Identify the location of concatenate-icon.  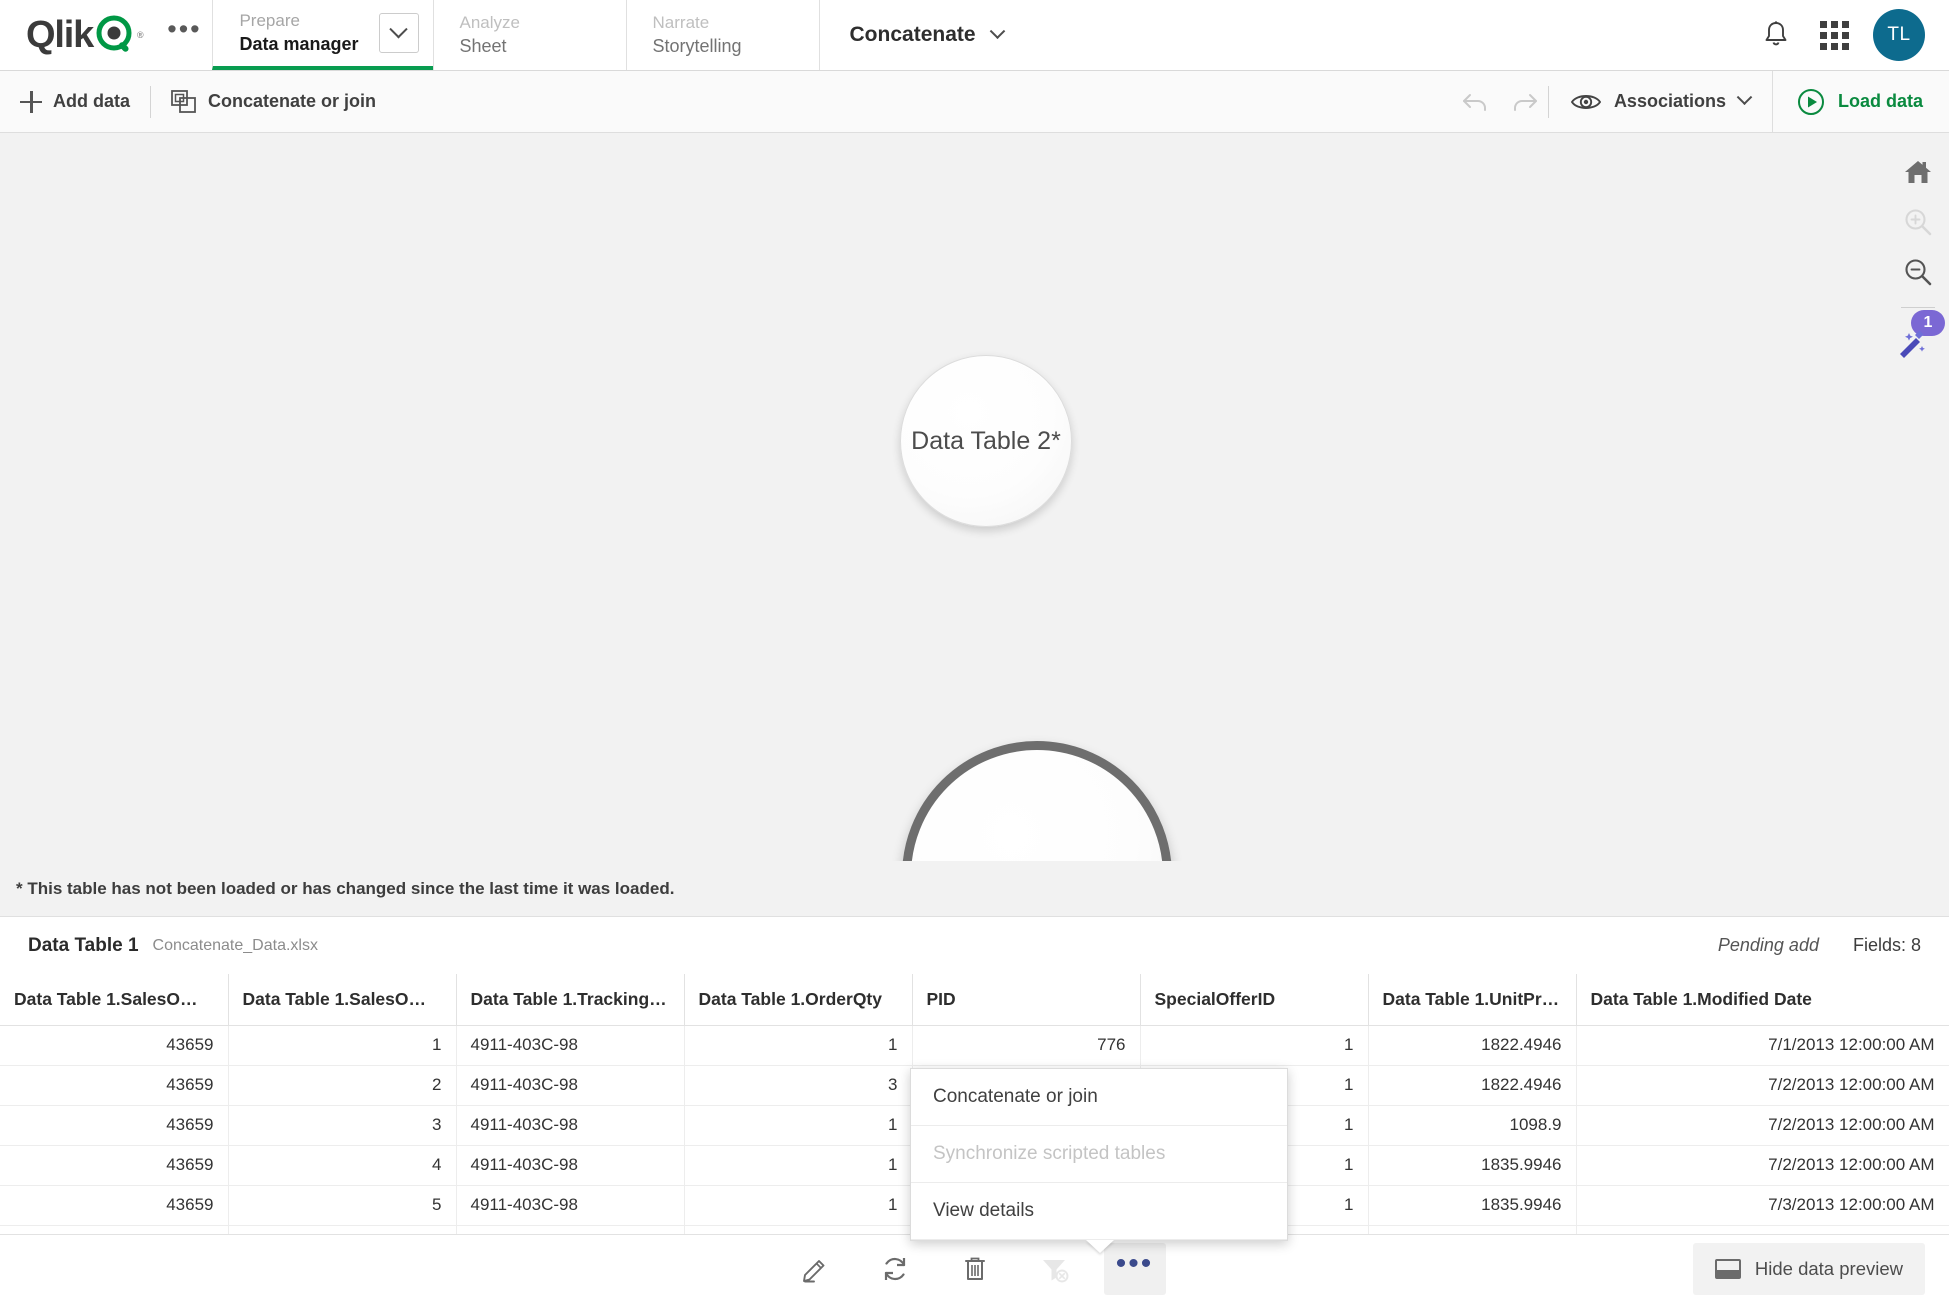
(183, 101).